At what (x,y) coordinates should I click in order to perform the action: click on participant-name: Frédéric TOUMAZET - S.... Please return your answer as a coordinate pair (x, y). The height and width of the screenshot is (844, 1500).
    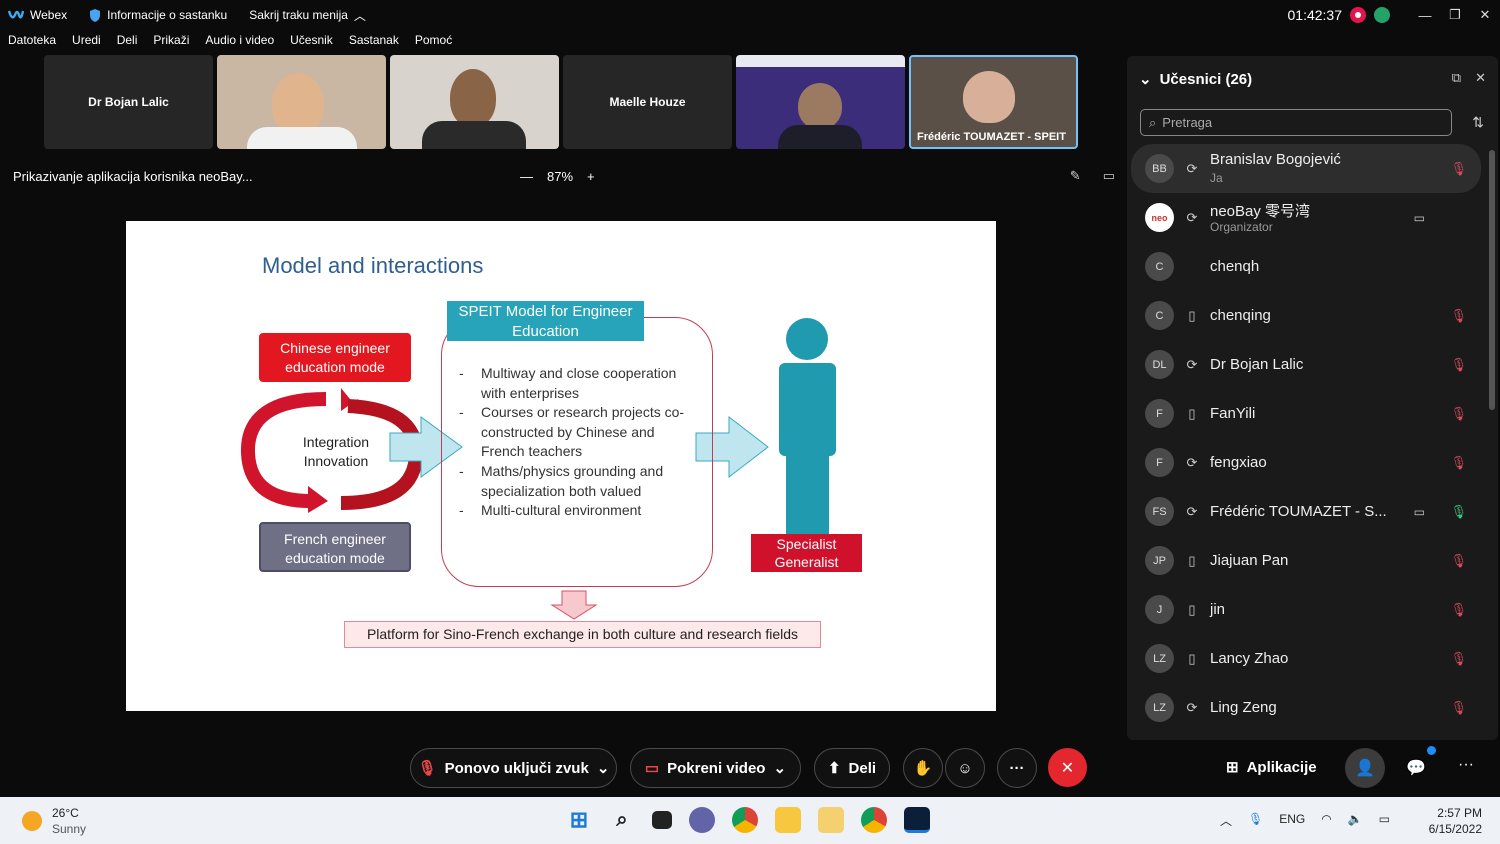
    Looking at the image, I should click on (1298, 511).